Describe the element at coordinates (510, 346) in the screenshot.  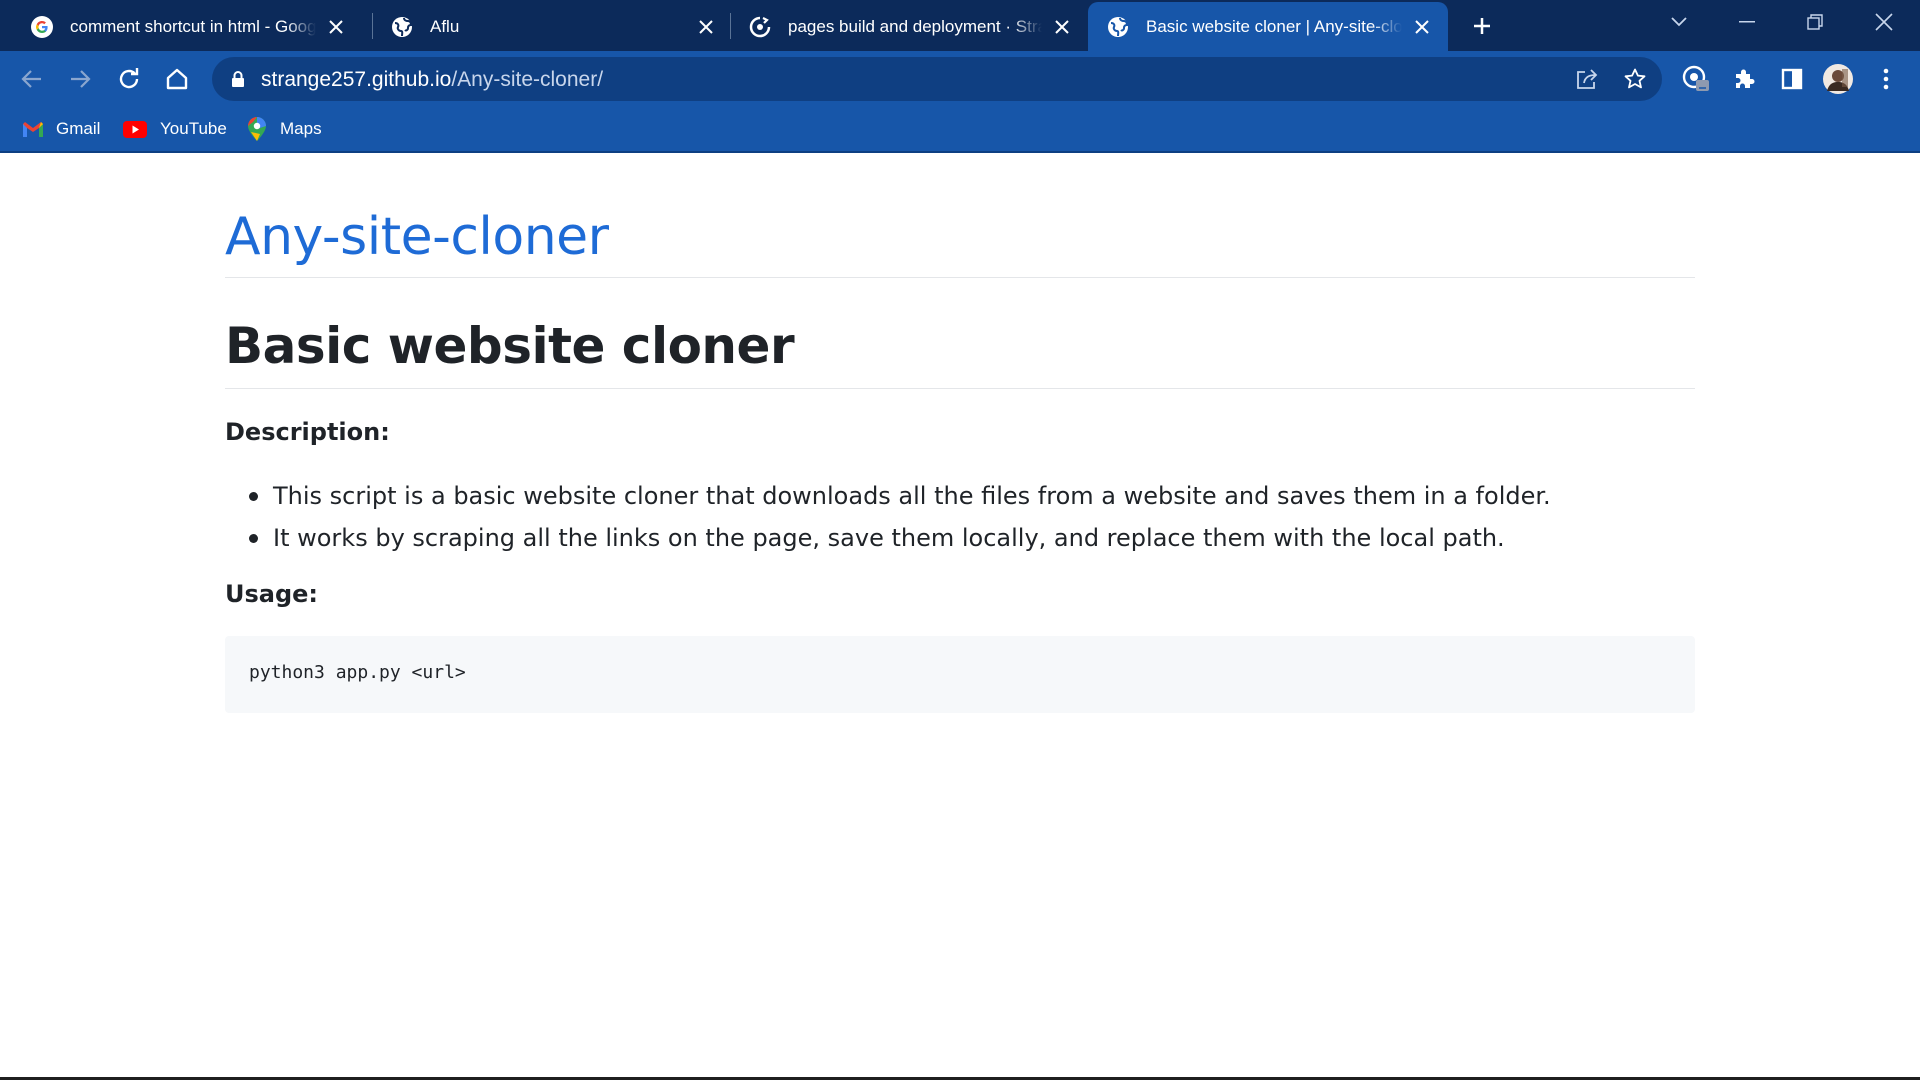
I see `page-title: Basic website cloner` at that location.